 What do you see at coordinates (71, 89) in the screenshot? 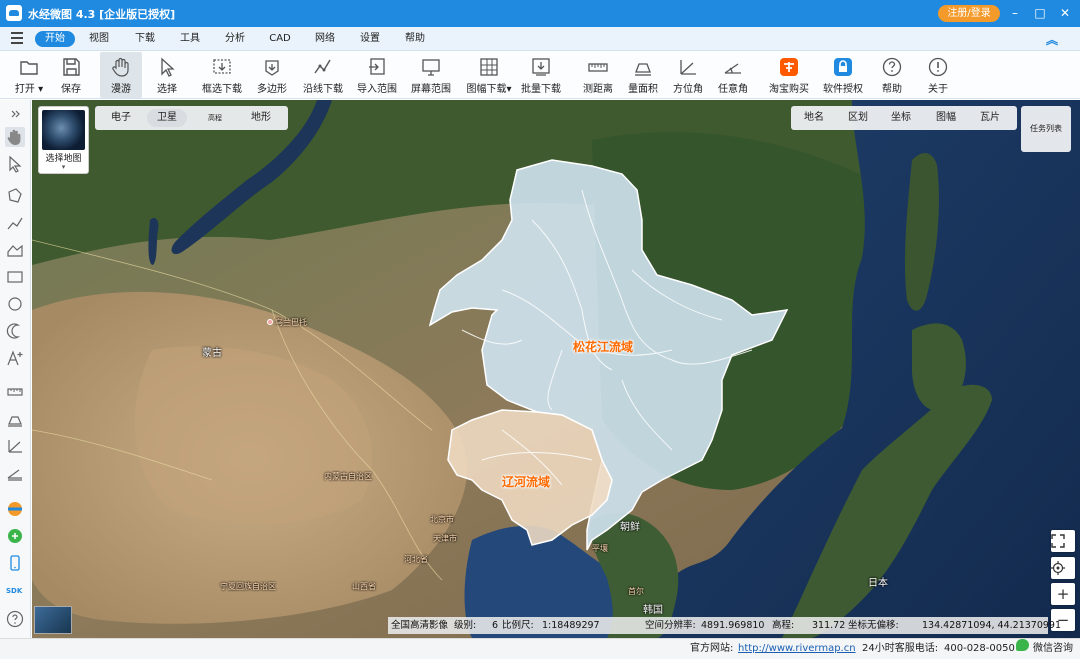
I see `save-label: 保存` at bounding box center [71, 89].